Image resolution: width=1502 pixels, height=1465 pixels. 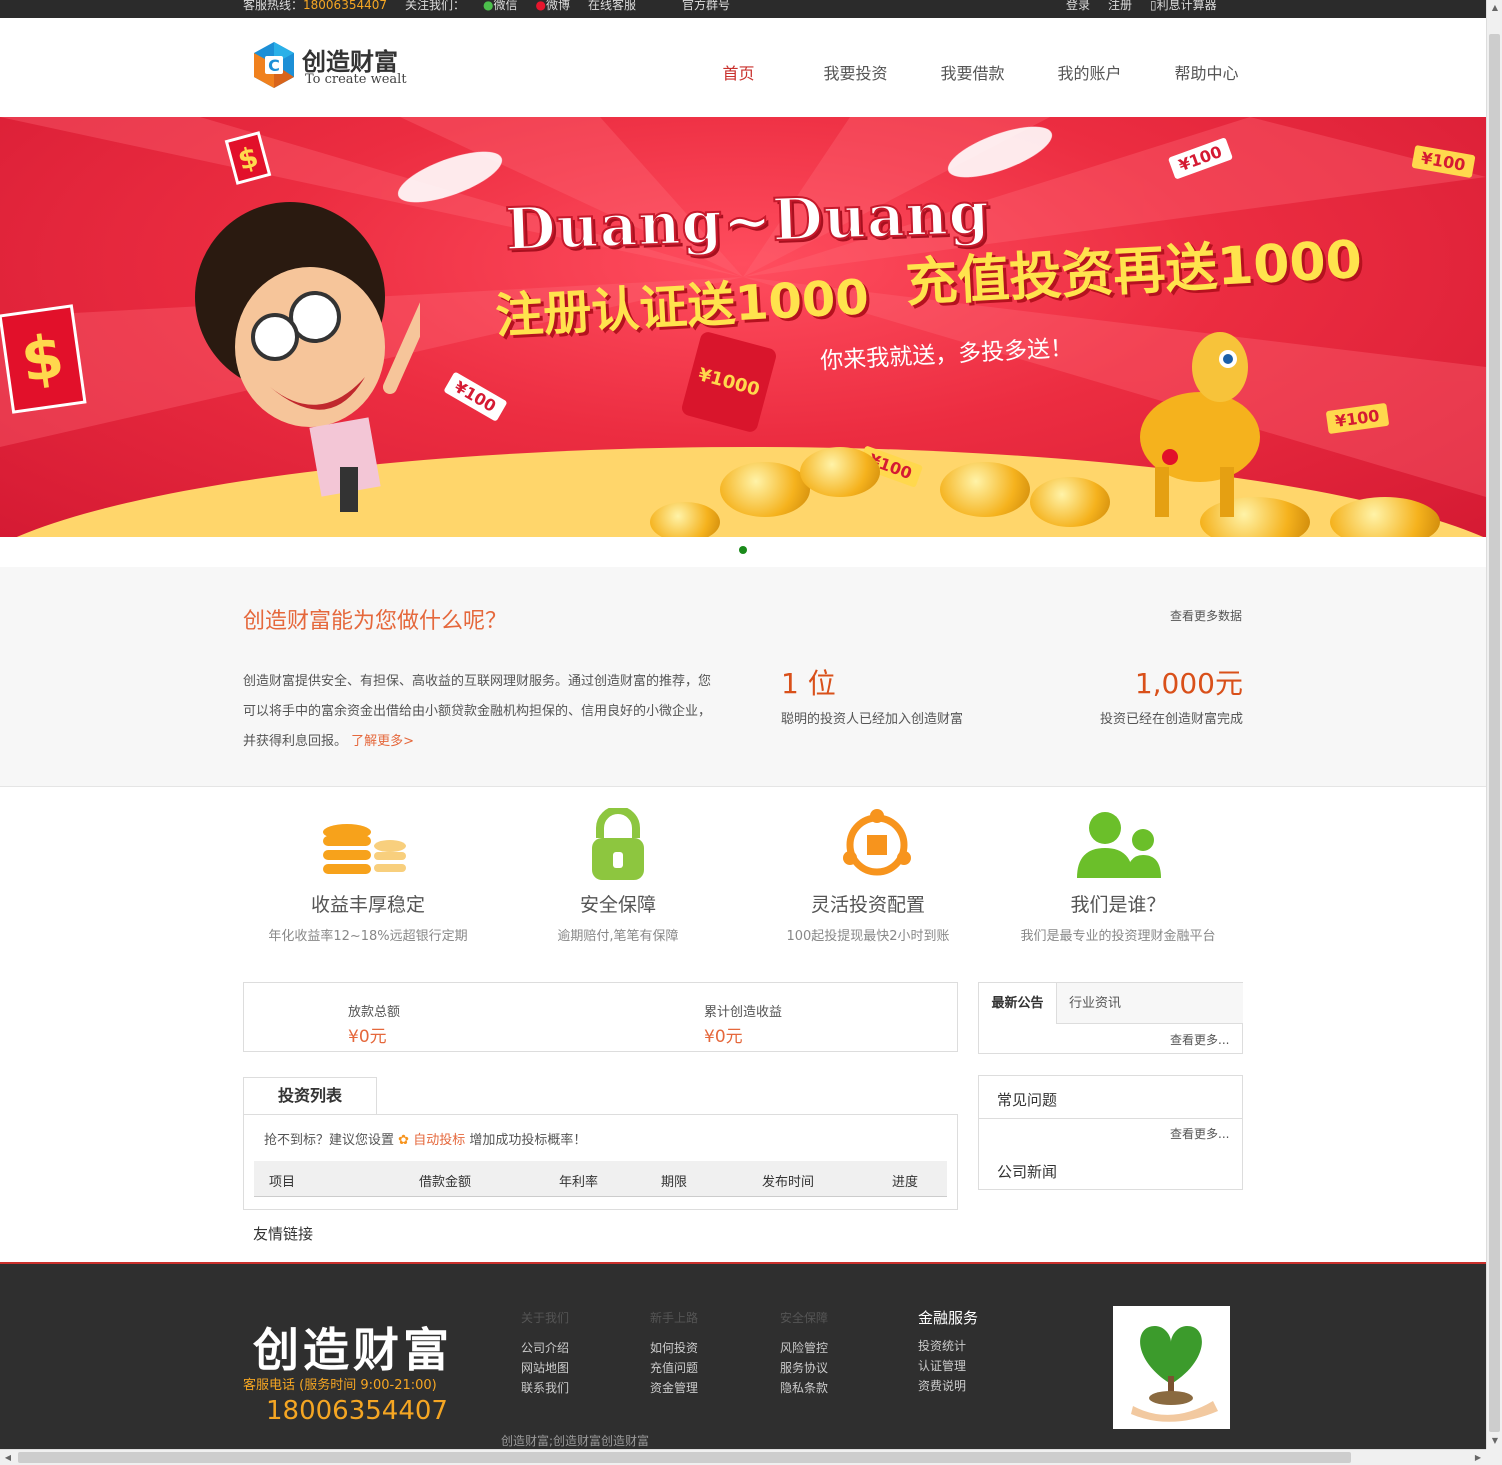 I want to click on column-header: 年利率, so click(x=579, y=1182).